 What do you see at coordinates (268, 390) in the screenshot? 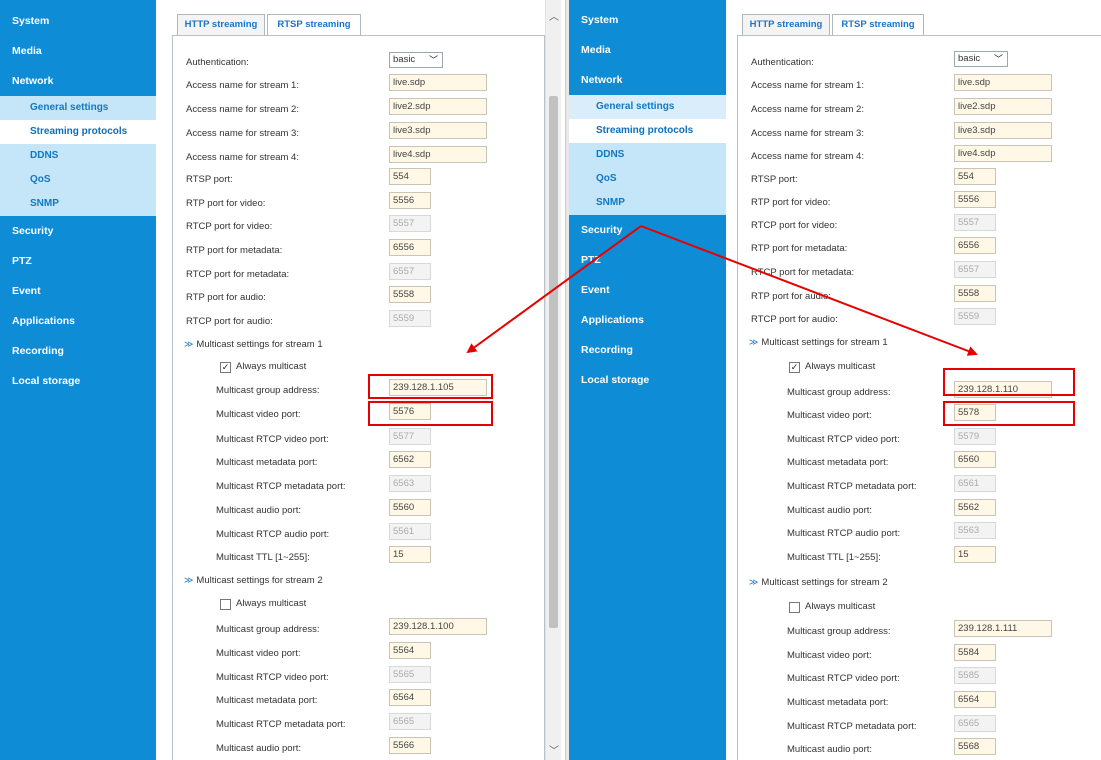
I see `group-s1-label: Multicast group address:` at bounding box center [268, 390].